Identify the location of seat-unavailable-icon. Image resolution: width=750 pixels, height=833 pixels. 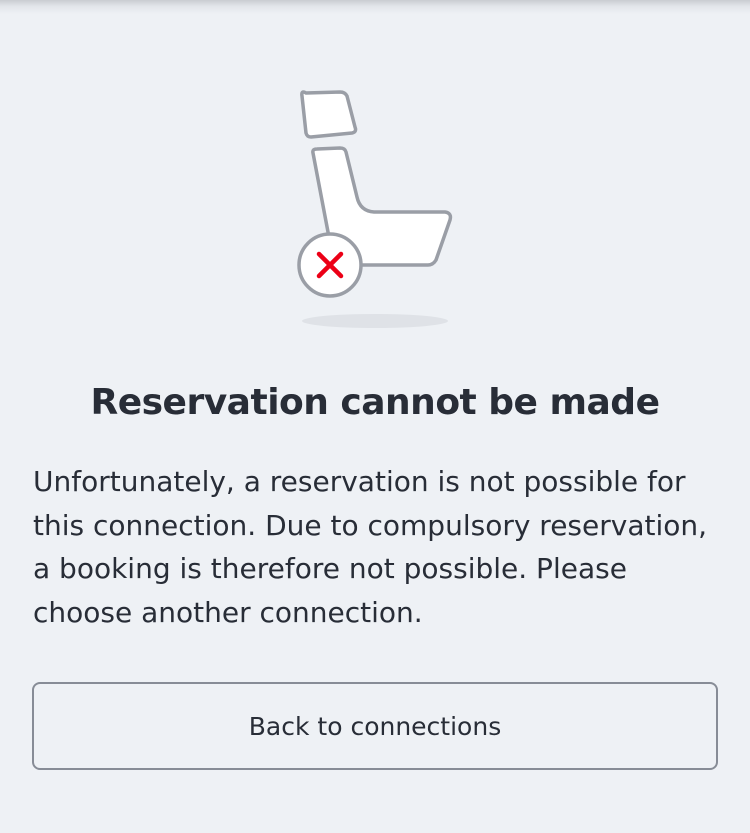
(375, 209).